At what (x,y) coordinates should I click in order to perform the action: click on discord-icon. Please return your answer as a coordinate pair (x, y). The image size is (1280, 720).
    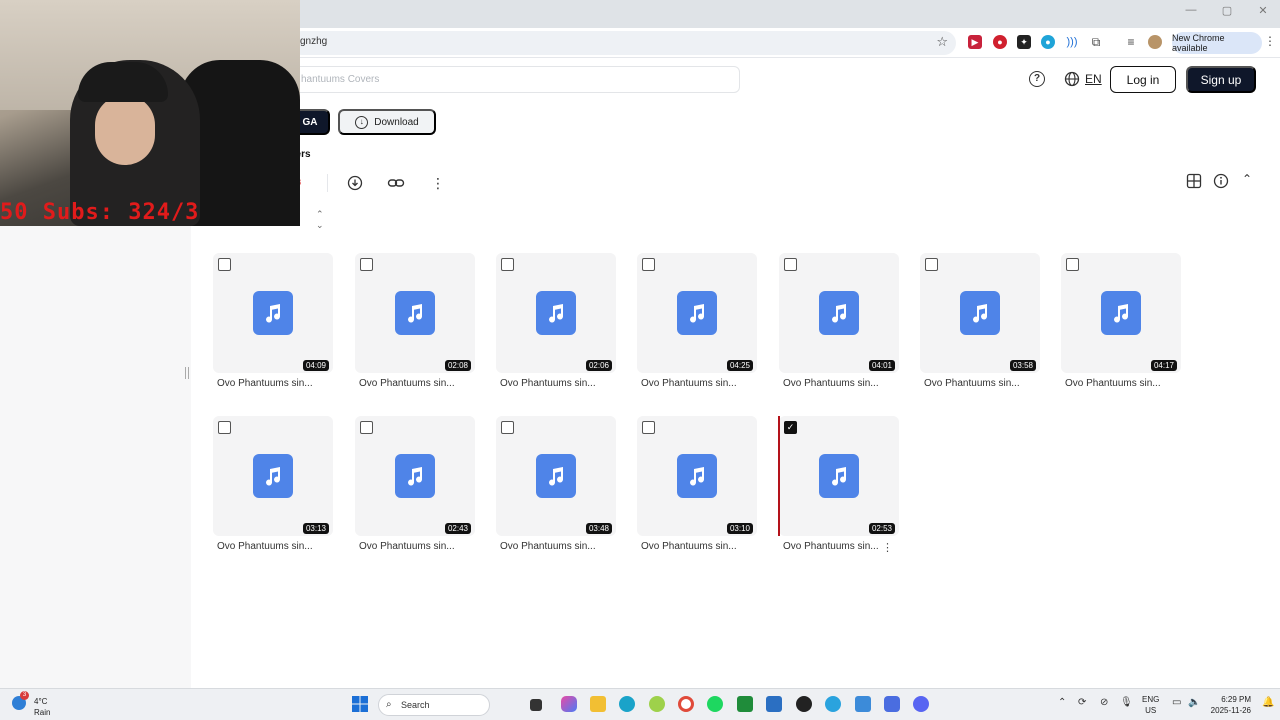
    Looking at the image, I should click on (921, 704).